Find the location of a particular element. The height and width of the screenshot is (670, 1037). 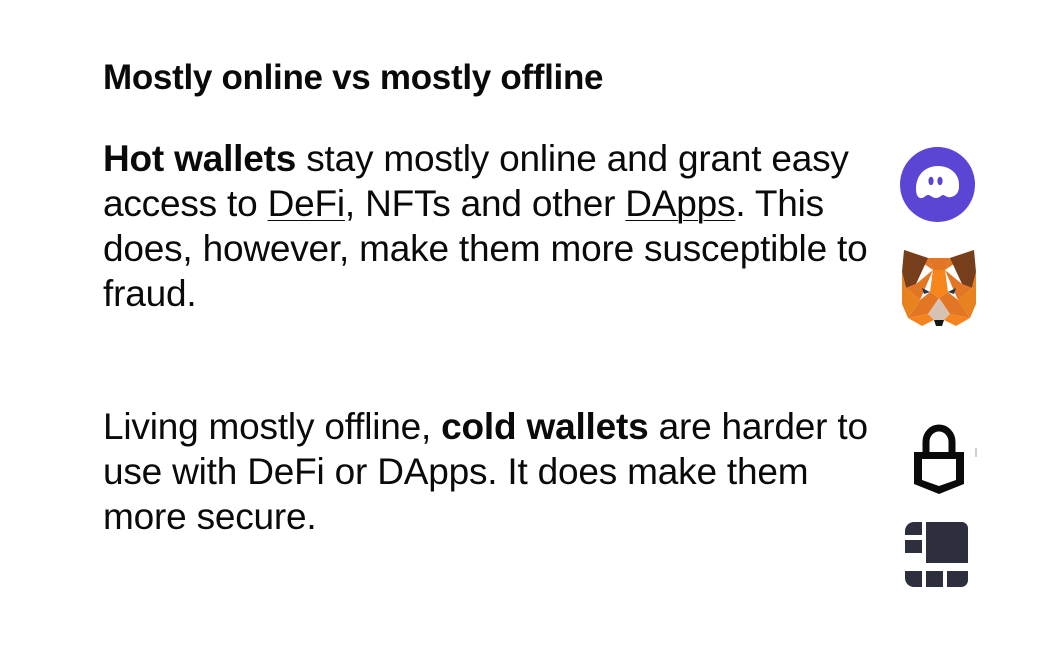

lock-icon is located at coordinates (939, 460).